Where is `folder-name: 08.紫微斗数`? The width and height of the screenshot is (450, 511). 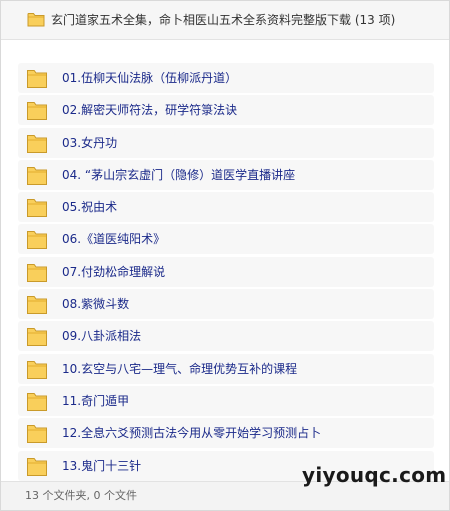 folder-name: 08.紫微斗数 is located at coordinates (96, 304).